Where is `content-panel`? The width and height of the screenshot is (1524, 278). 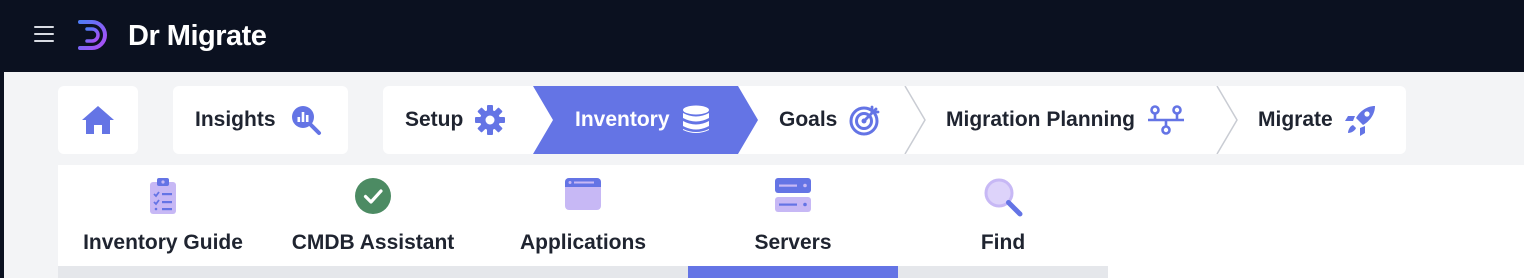 content-panel is located at coordinates (1316, 221).